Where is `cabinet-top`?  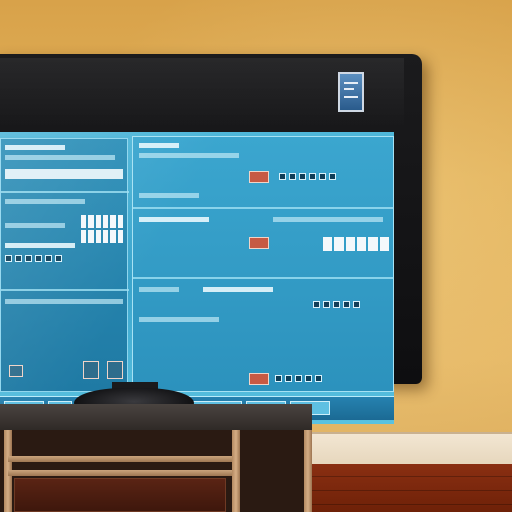 cabinet-top is located at coordinates (156, 418).